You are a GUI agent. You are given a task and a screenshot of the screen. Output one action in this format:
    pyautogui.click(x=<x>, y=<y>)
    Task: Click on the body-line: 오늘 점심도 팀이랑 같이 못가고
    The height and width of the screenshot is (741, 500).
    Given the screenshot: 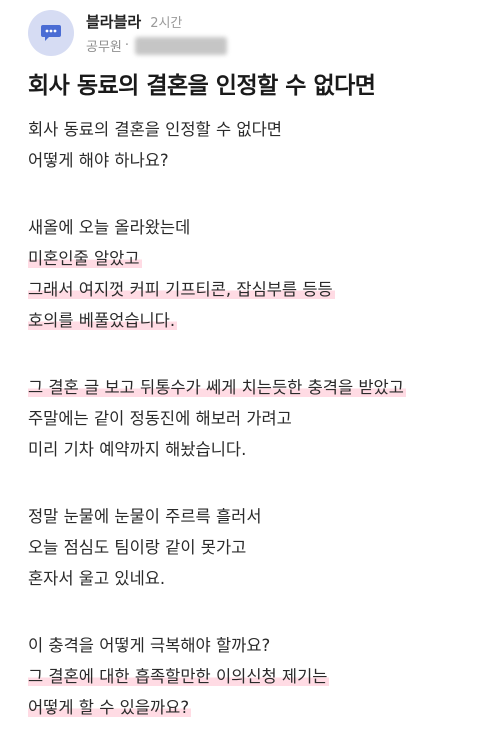 What is the action you would take?
    pyautogui.click(x=258, y=547)
    